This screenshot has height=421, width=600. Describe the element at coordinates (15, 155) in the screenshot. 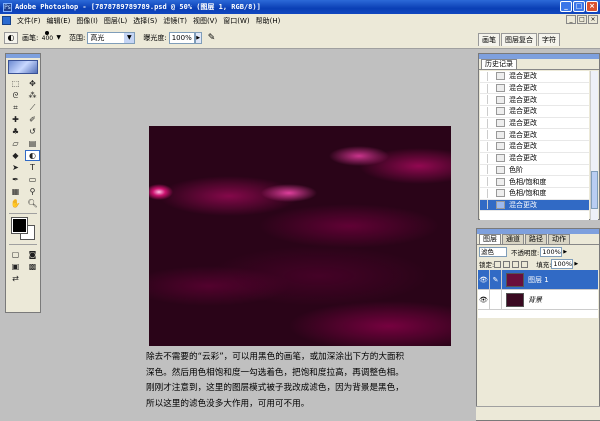

I see `blur-tool-icon: ◆` at that location.